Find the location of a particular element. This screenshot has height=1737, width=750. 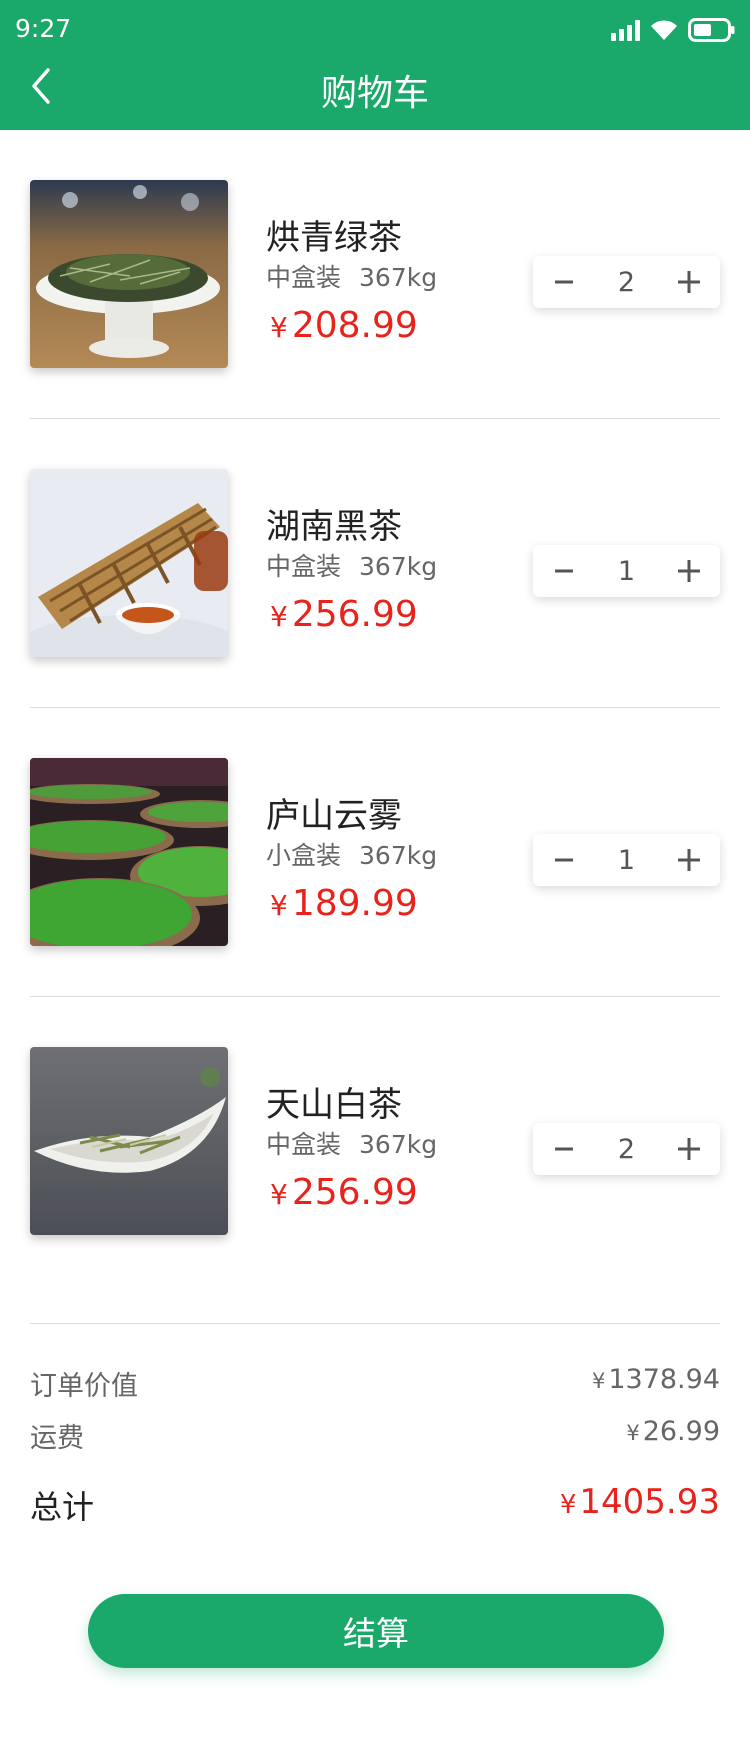

shipping-value: ¥26.99 is located at coordinates (673, 1431).